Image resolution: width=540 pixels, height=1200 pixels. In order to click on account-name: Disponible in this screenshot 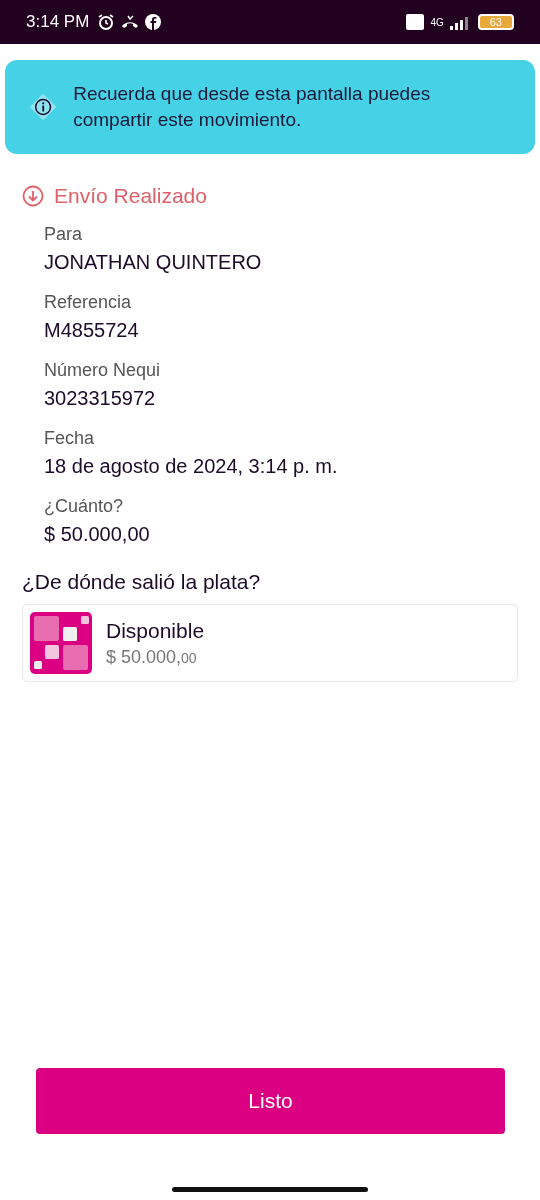, I will do `click(155, 630)`.